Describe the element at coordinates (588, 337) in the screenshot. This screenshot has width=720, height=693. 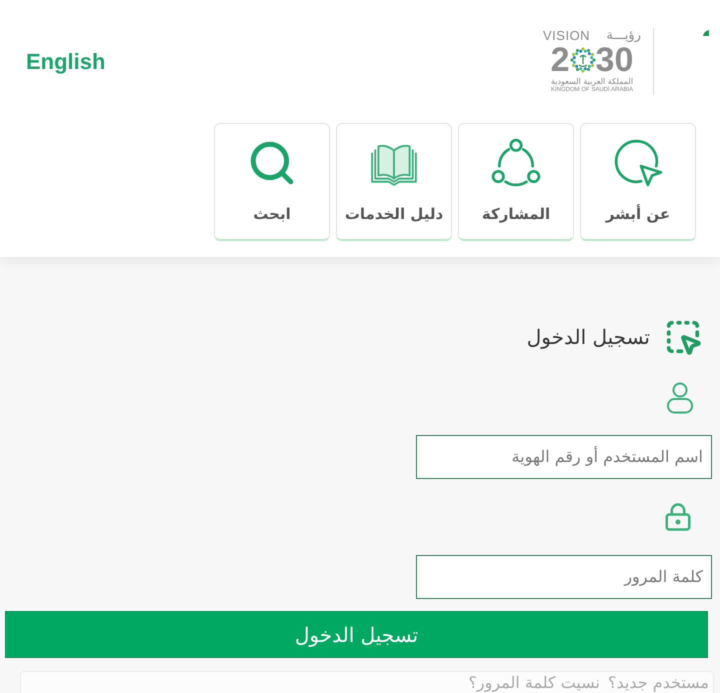
I see `login-title: تسجيل الدخول` at that location.